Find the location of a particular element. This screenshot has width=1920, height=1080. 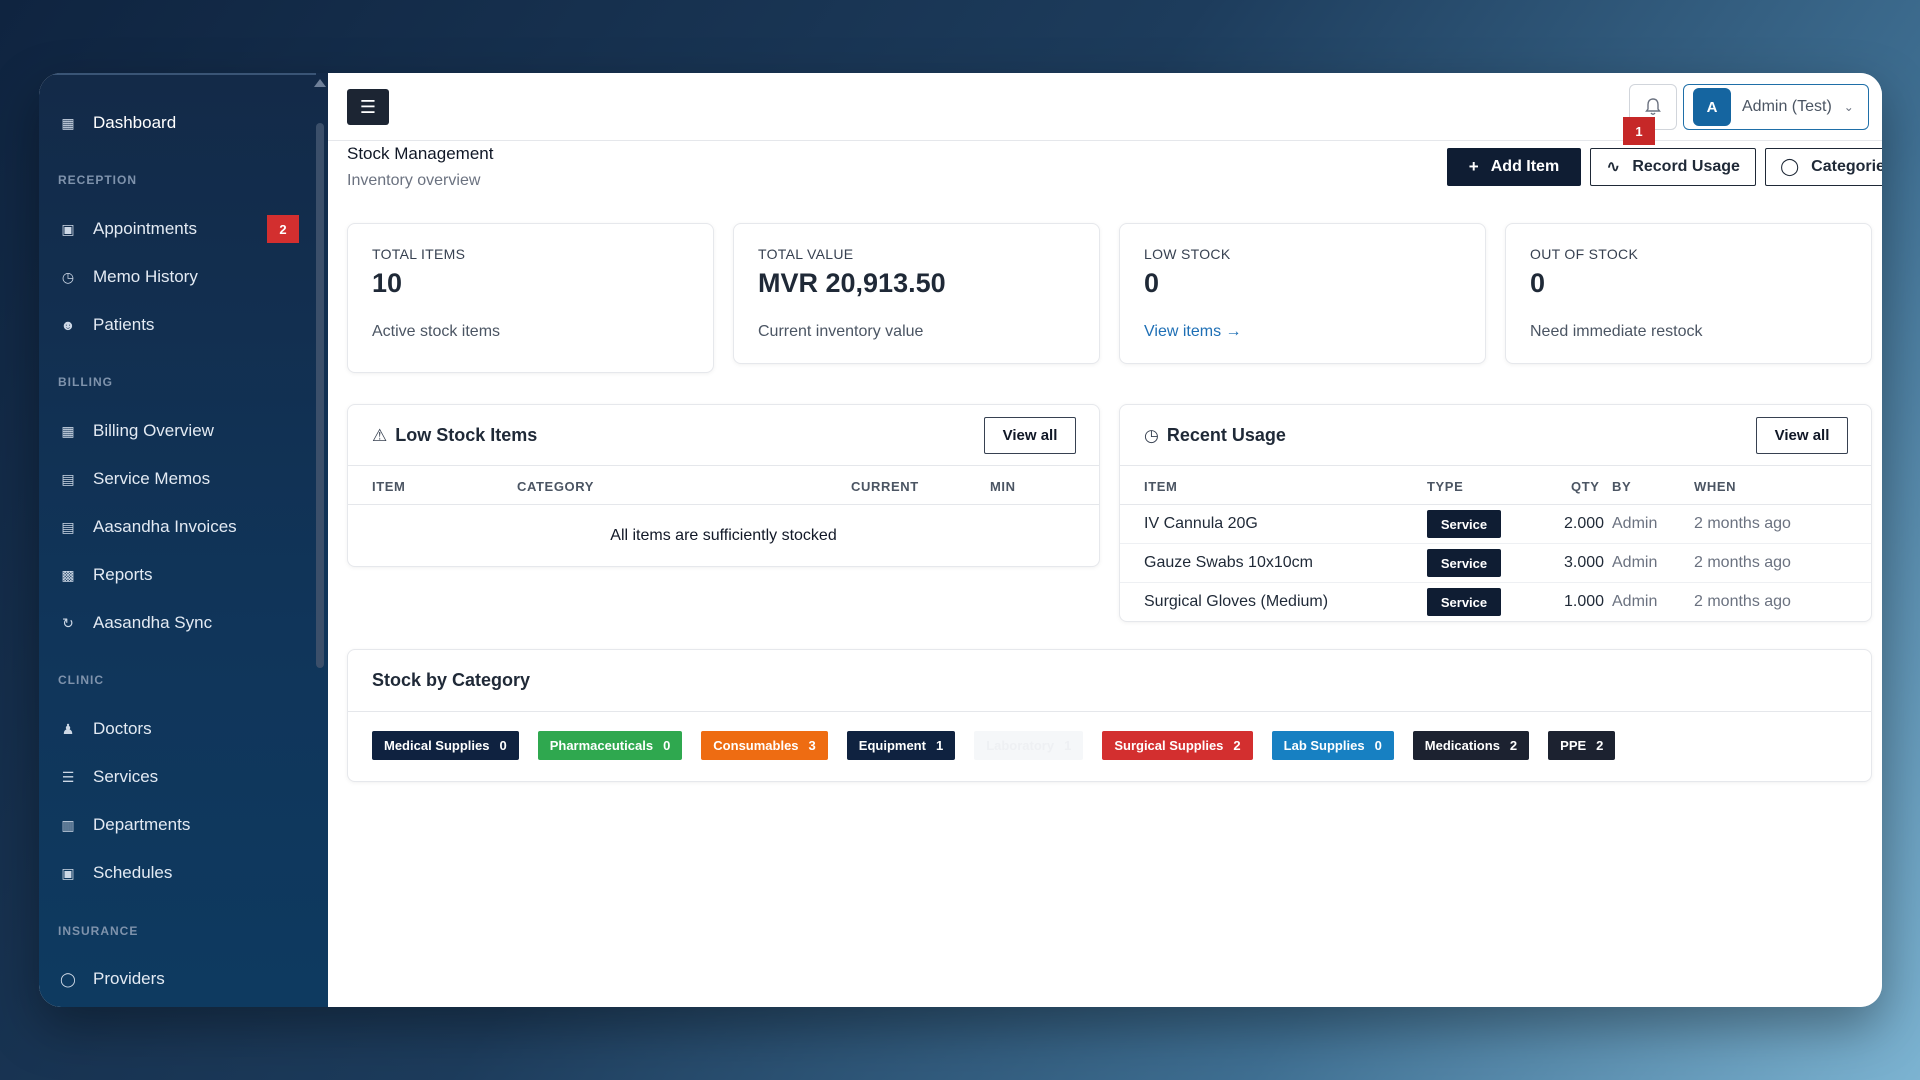

column-header: CURRENT is located at coordinates (885, 486).